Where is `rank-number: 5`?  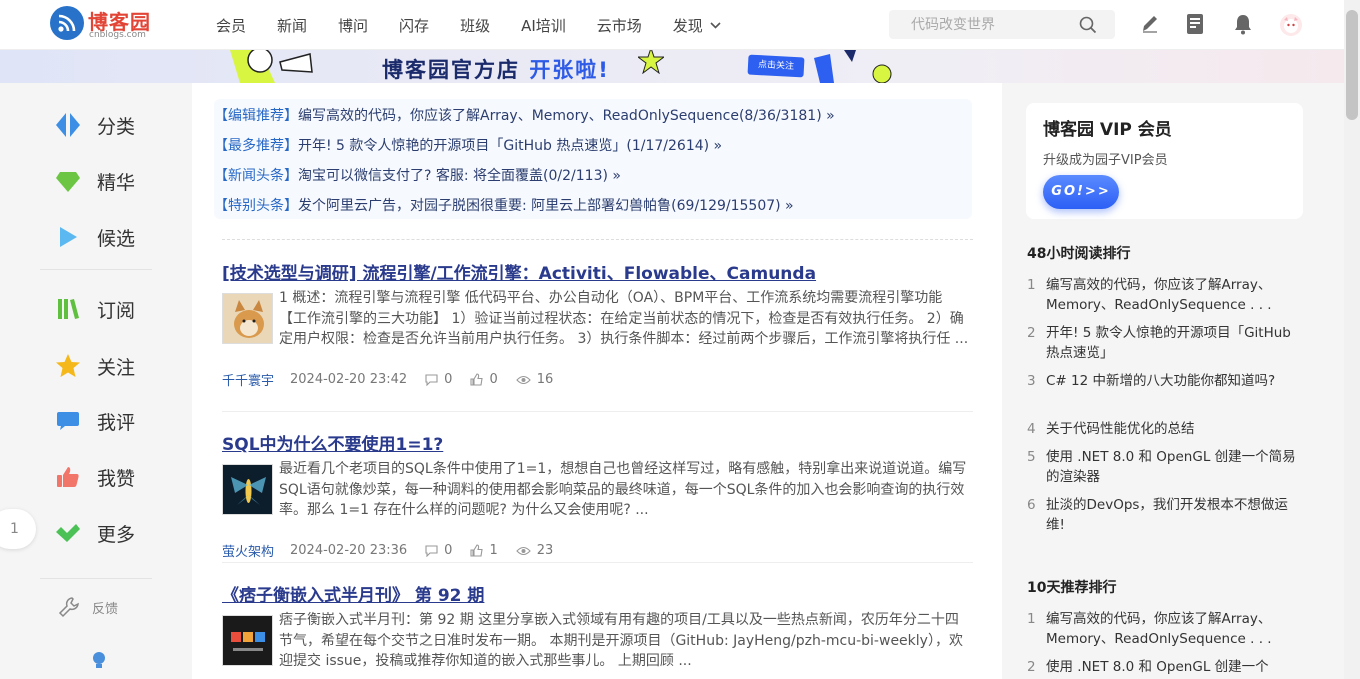
rank-number: 5 is located at coordinates (1031, 457).